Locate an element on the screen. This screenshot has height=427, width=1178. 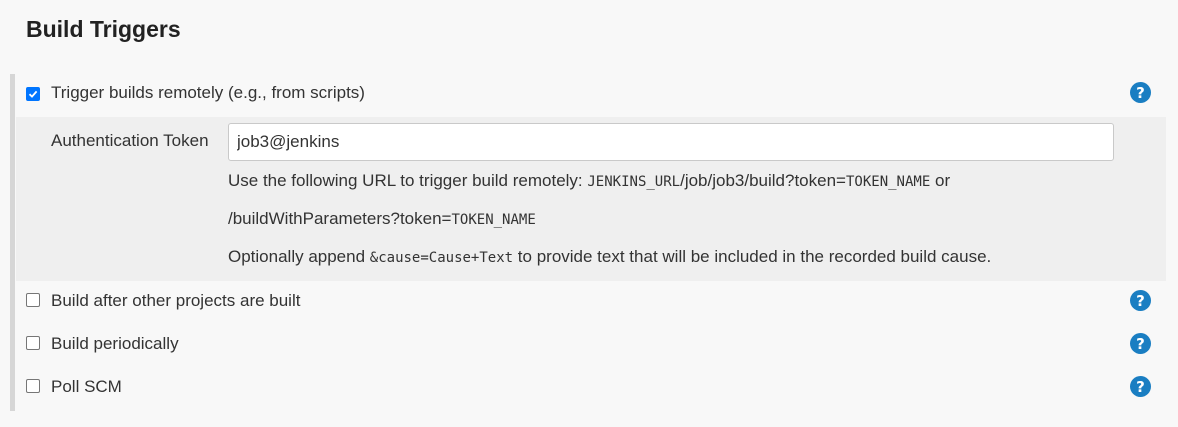
trigger-remote-checkbox is located at coordinates (33, 94).